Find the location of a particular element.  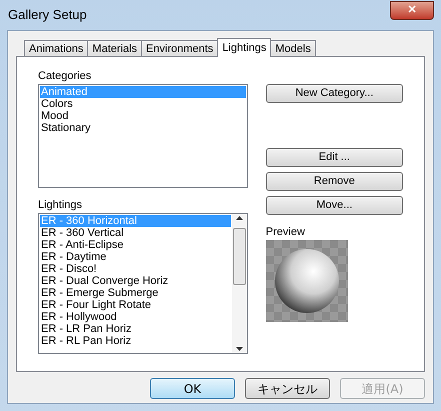

scrollbar is located at coordinates (239, 283).